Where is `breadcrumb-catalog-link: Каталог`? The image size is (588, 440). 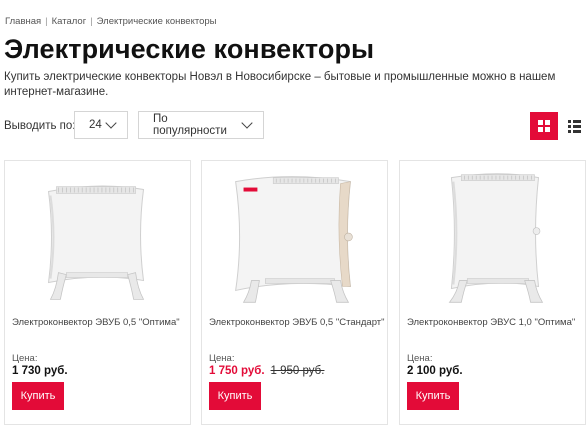 breadcrumb-catalog-link: Каталог is located at coordinates (69, 21).